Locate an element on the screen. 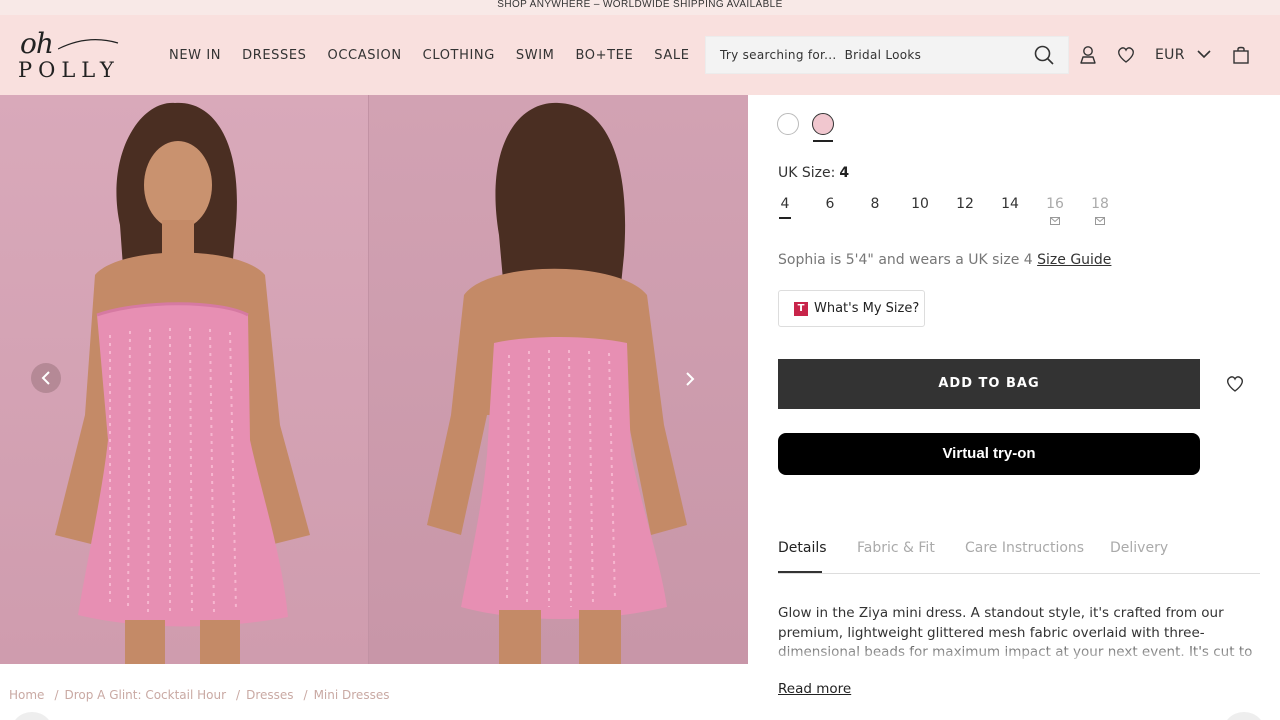  size-16-label: 16 is located at coordinates (1055, 204).